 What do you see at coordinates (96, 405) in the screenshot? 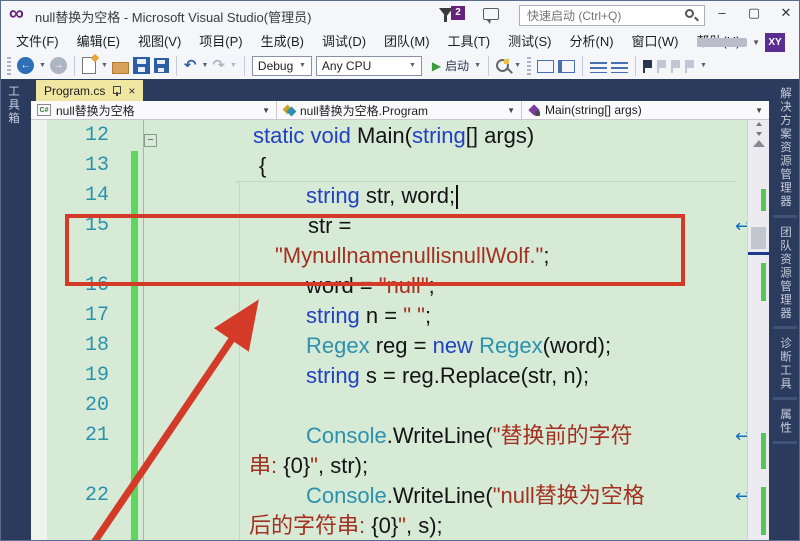
I see `line-number: 20` at bounding box center [96, 405].